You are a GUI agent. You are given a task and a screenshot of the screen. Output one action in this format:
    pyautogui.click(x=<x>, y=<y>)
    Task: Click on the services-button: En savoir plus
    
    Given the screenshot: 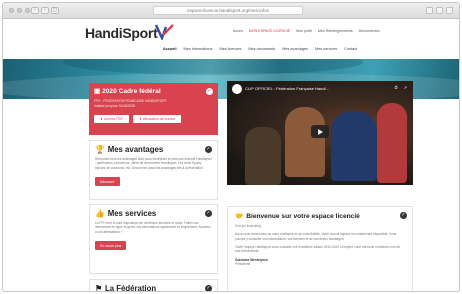 What is the action you would take?
    pyautogui.click(x=111, y=246)
    